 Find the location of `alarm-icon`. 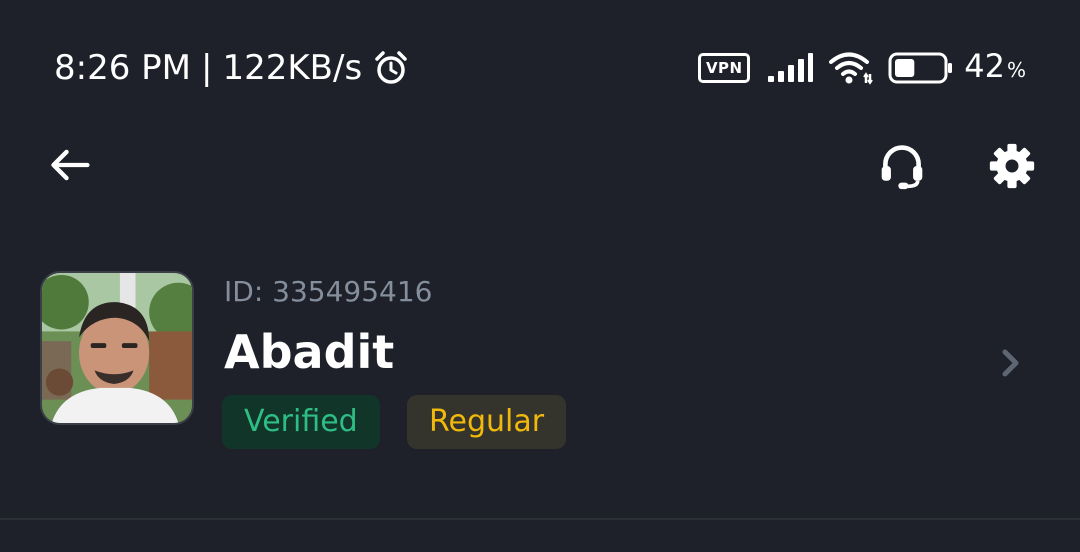

alarm-icon is located at coordinates (391, 68).